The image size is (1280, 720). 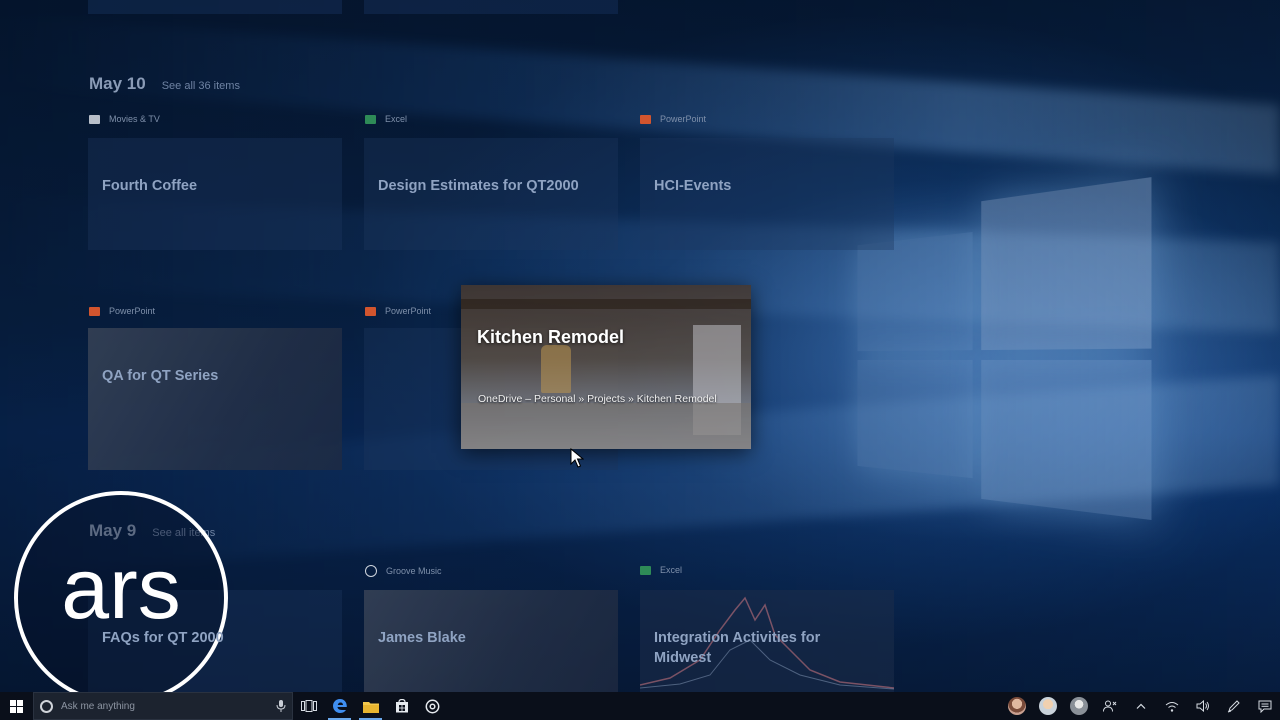 I want to click on focused-card-title: Kitchen Remodel, so click(x=551, y=337).